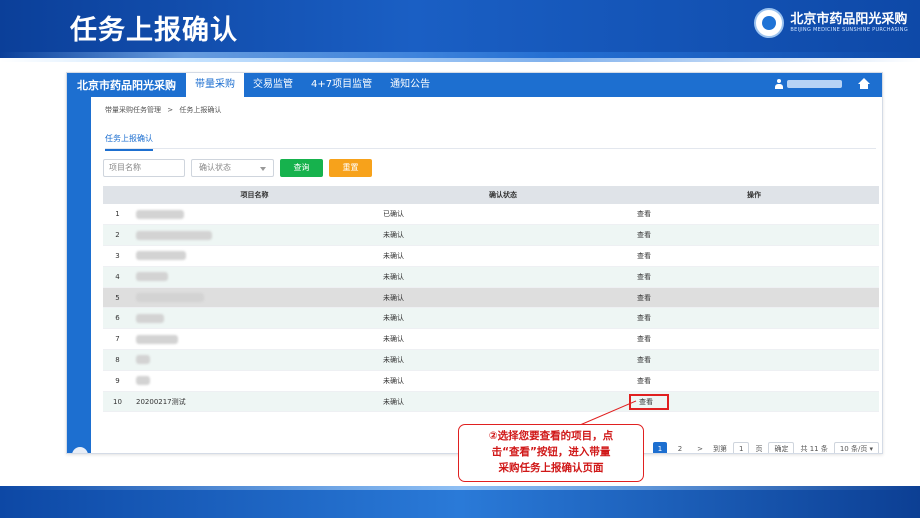  Describe the element at coordinates (814, 84) in the screenshot. I see `user-name-redacted` at that location.